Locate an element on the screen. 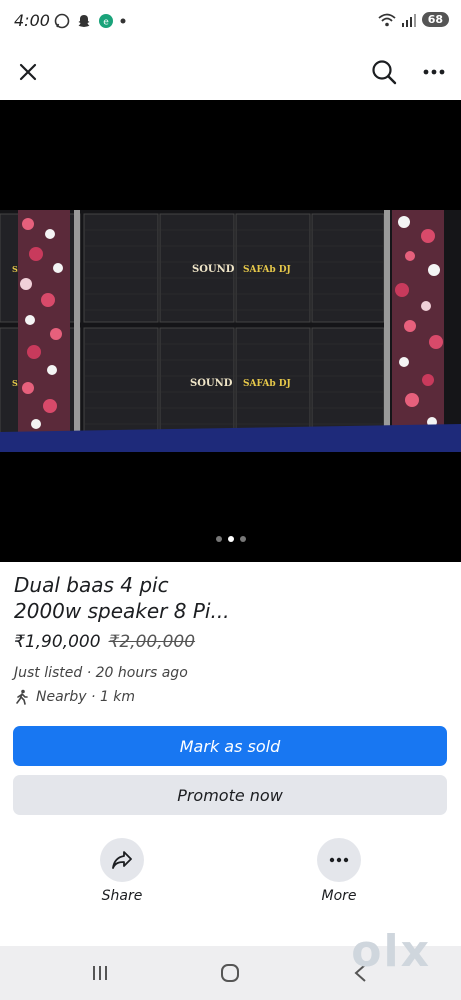  listing-title-line1: Dual baas 4 pic is located at coordinates (91, 585).